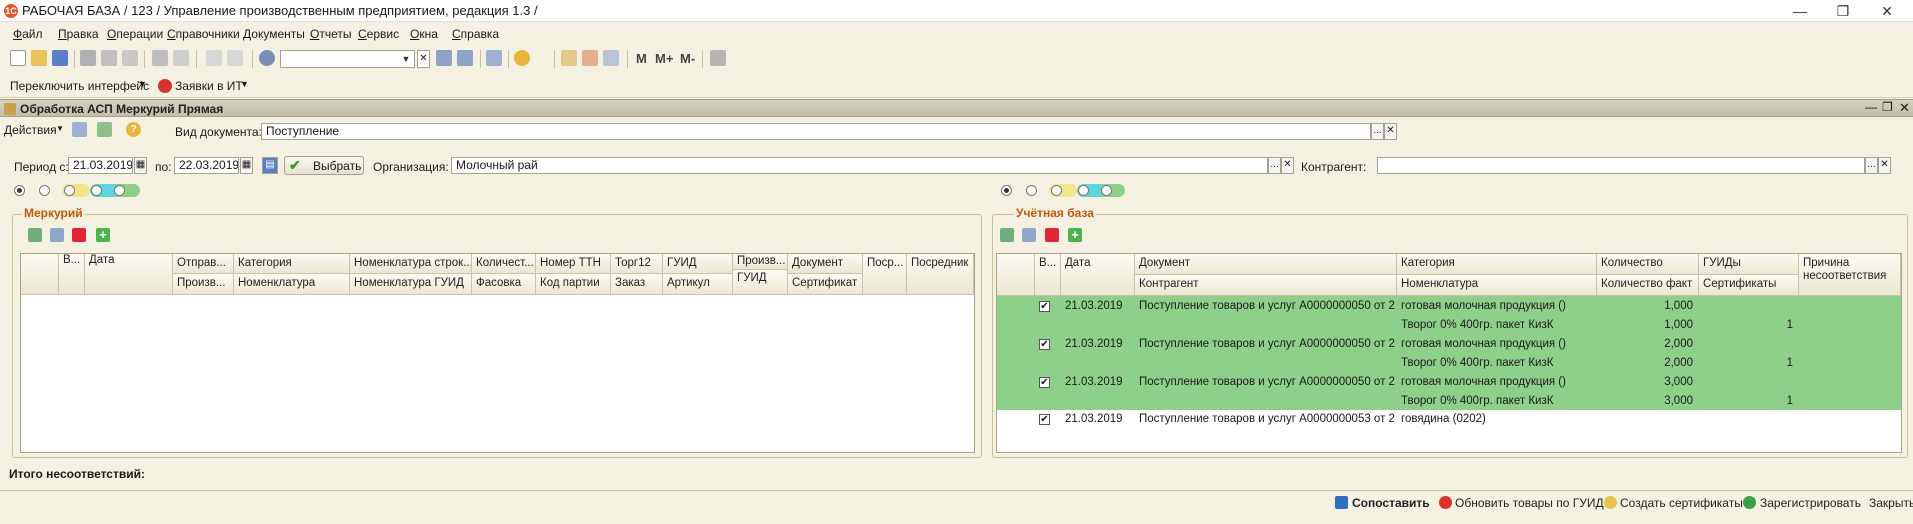 The image size is (1913, 524). What do you see at coordinates (135, 34) in the screenshot?
I see `menu-operations: Операции` at bounding box center [135, 34].